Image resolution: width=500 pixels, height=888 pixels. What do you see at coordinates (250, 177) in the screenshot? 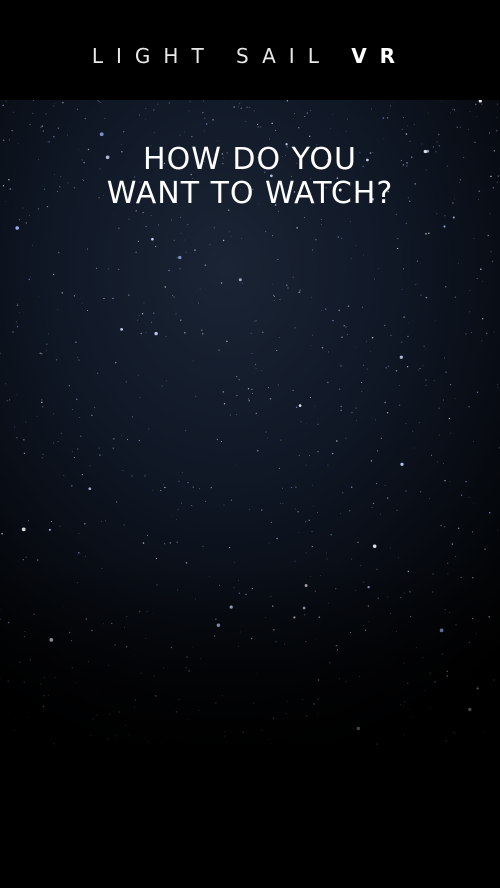
I see `page-title: HOW DO YOU WANT TO WATCH?` at bounding box center [250, 177].